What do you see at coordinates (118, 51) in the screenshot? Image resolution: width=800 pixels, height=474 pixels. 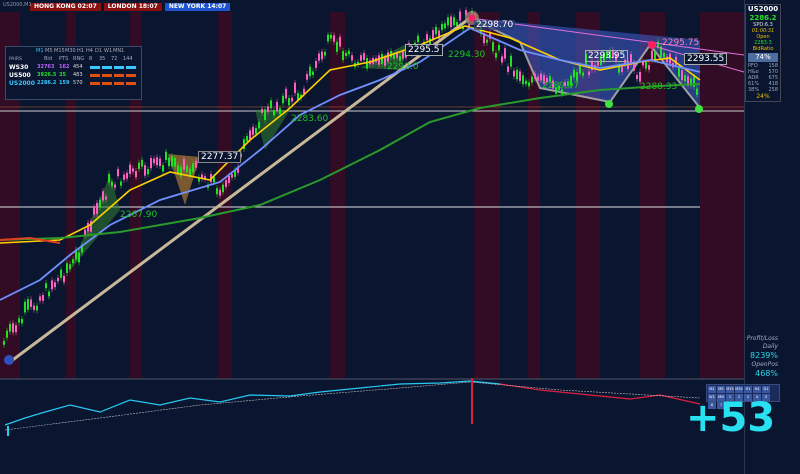 I see `tf-mn1: MN1` at bounding box center [118, 51].